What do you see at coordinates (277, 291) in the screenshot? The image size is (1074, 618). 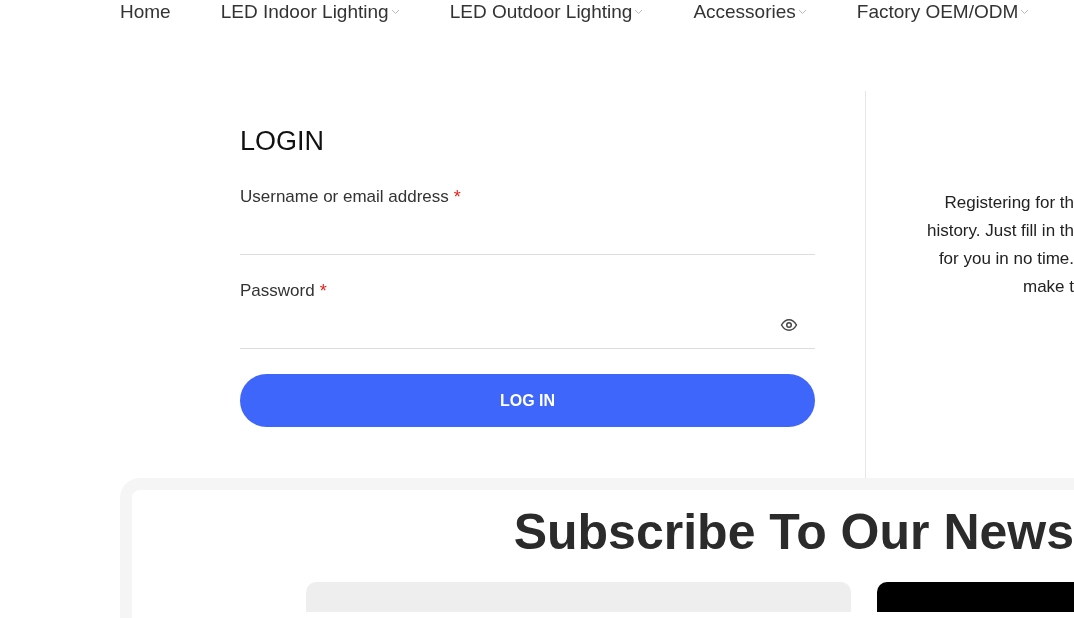 I see `field-label: Password` at bounding box center [277, 291].